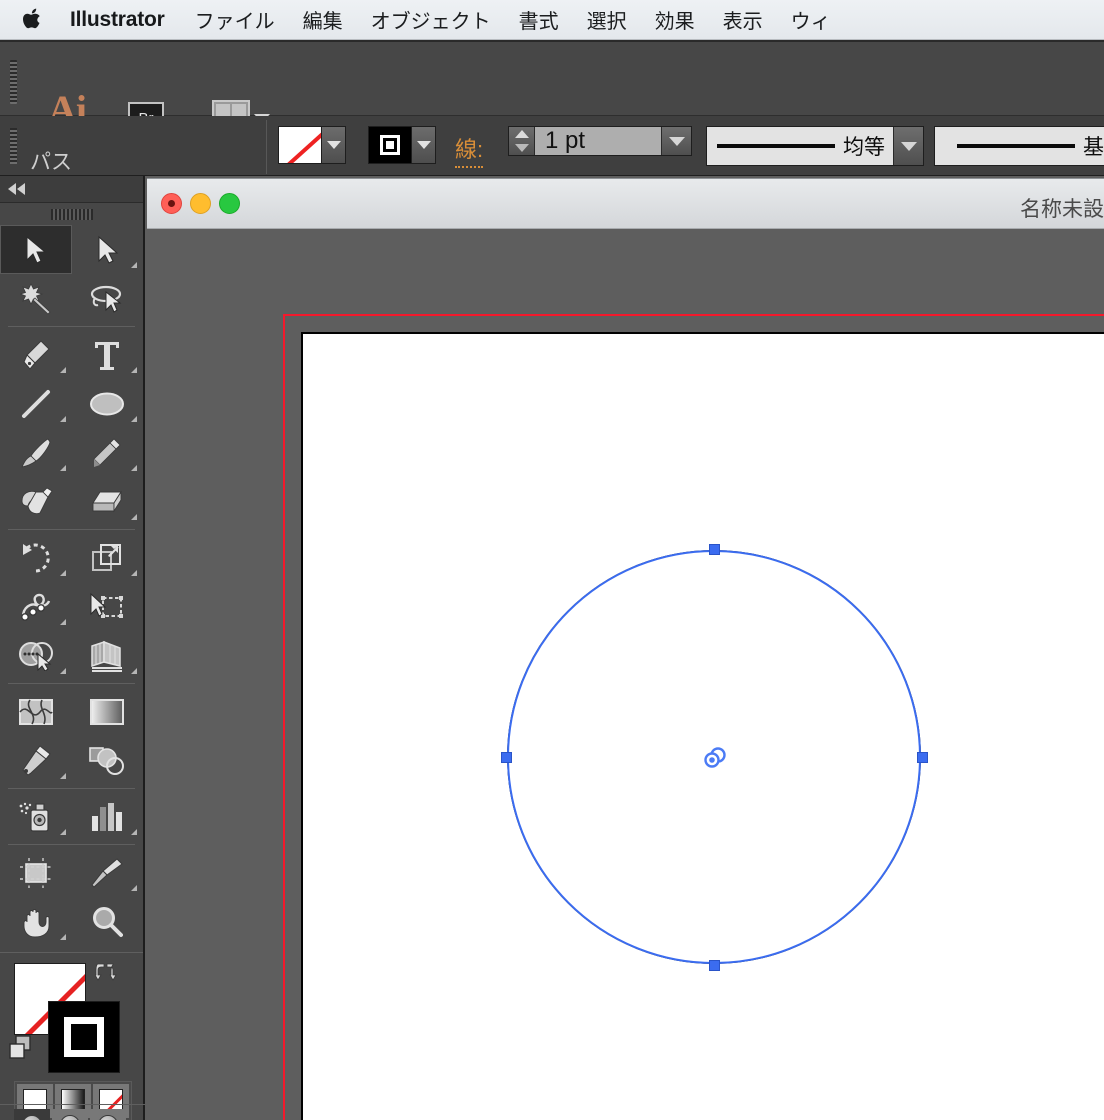 This screenshot has width=1104, height=1120. I want to click on brush-definition-face: 基本, so click(1019, 146).